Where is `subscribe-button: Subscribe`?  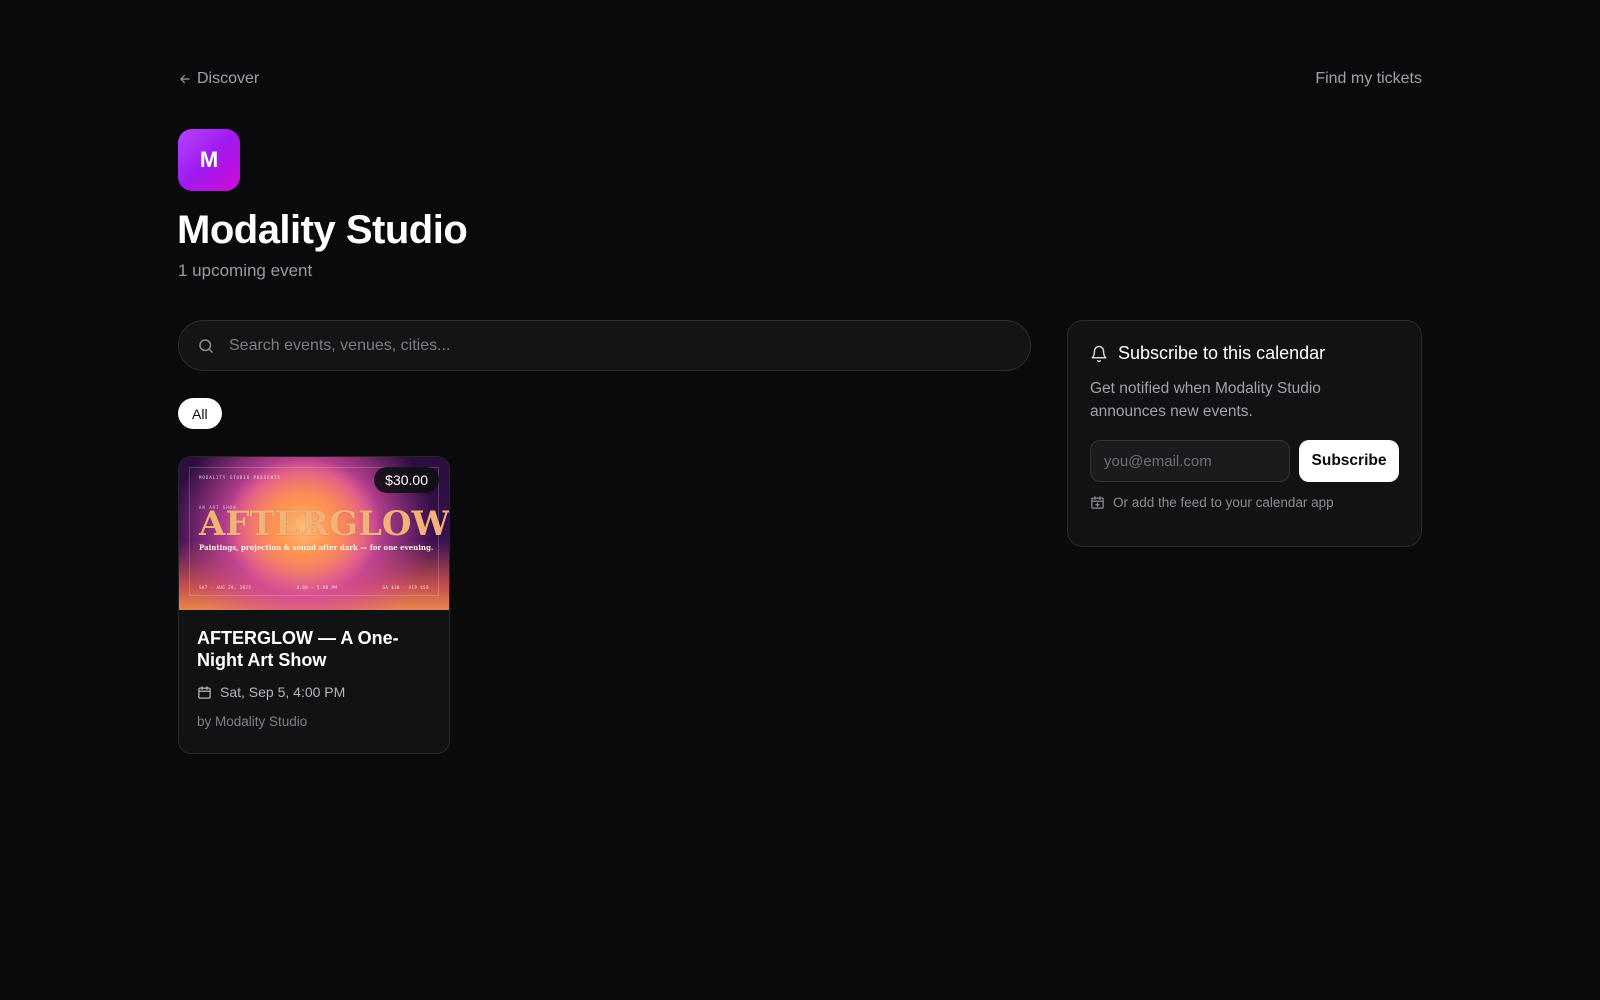 subscribe-button: Subscribe is located at coordinates (1349, 461).